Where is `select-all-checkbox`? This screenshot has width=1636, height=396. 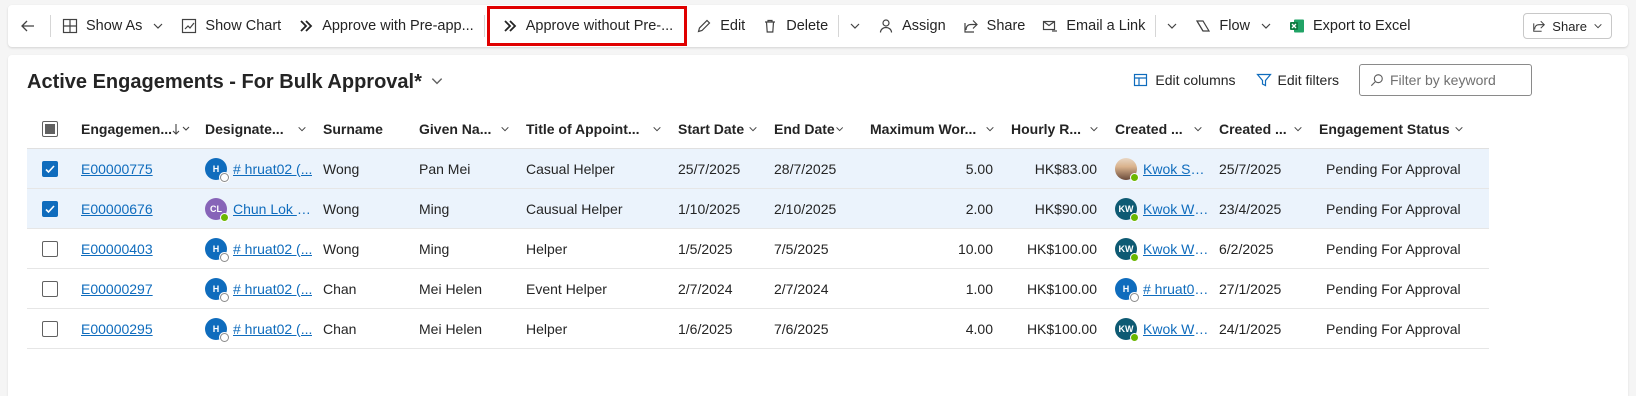
select-all-checkbox is located at coordinates (50, 128).